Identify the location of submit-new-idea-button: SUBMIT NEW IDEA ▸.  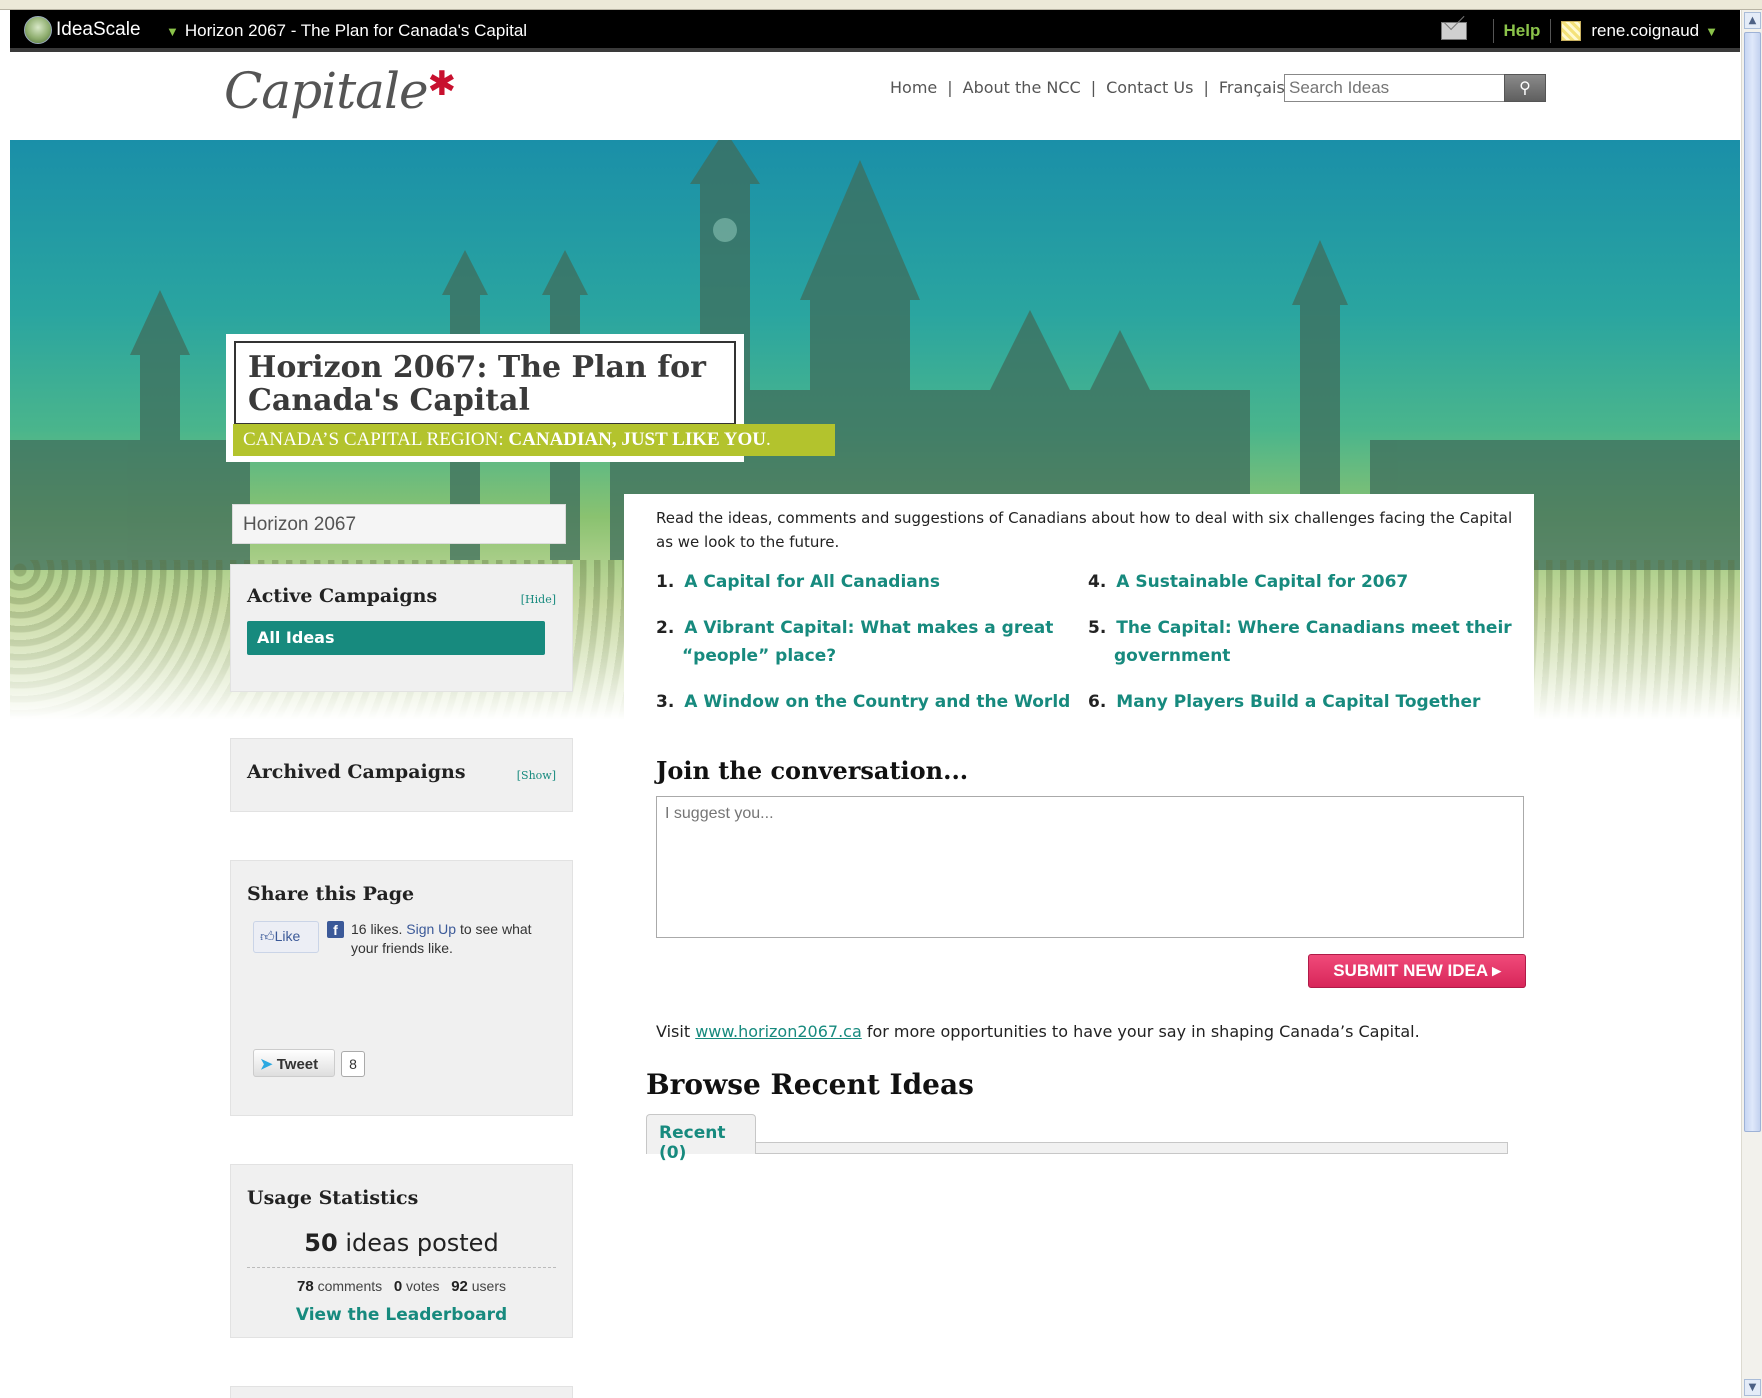
(1417, 971).